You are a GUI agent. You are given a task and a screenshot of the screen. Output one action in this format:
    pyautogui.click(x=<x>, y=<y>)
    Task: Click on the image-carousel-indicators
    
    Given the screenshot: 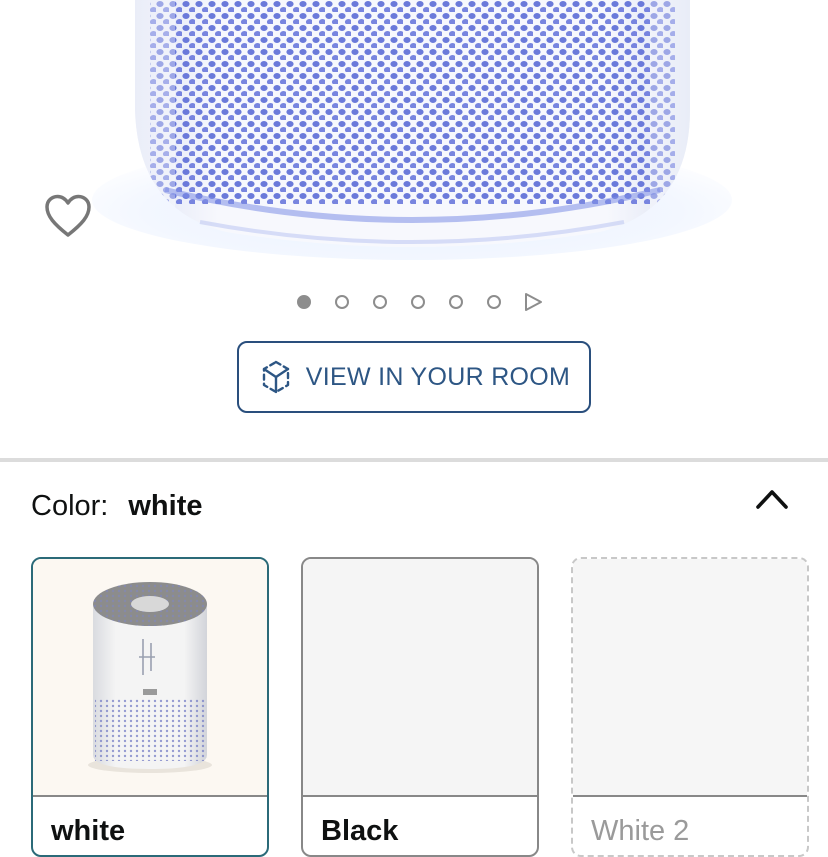 What is the action you would take?
    pyautogui.click(x=414, y=302)
    